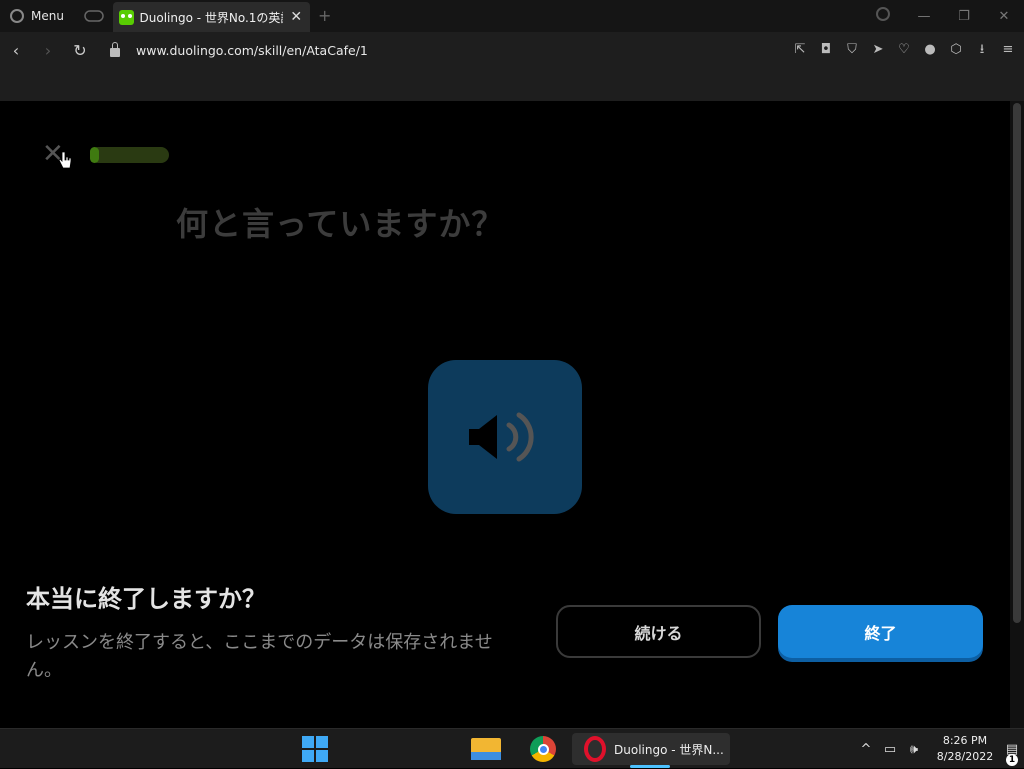 This screenshot has height=769, width=1024. What do you see at coordinates (965, 740) in the screenshot?
I see `clock-time: 8:26 PM` at bounding box center [965, 740].